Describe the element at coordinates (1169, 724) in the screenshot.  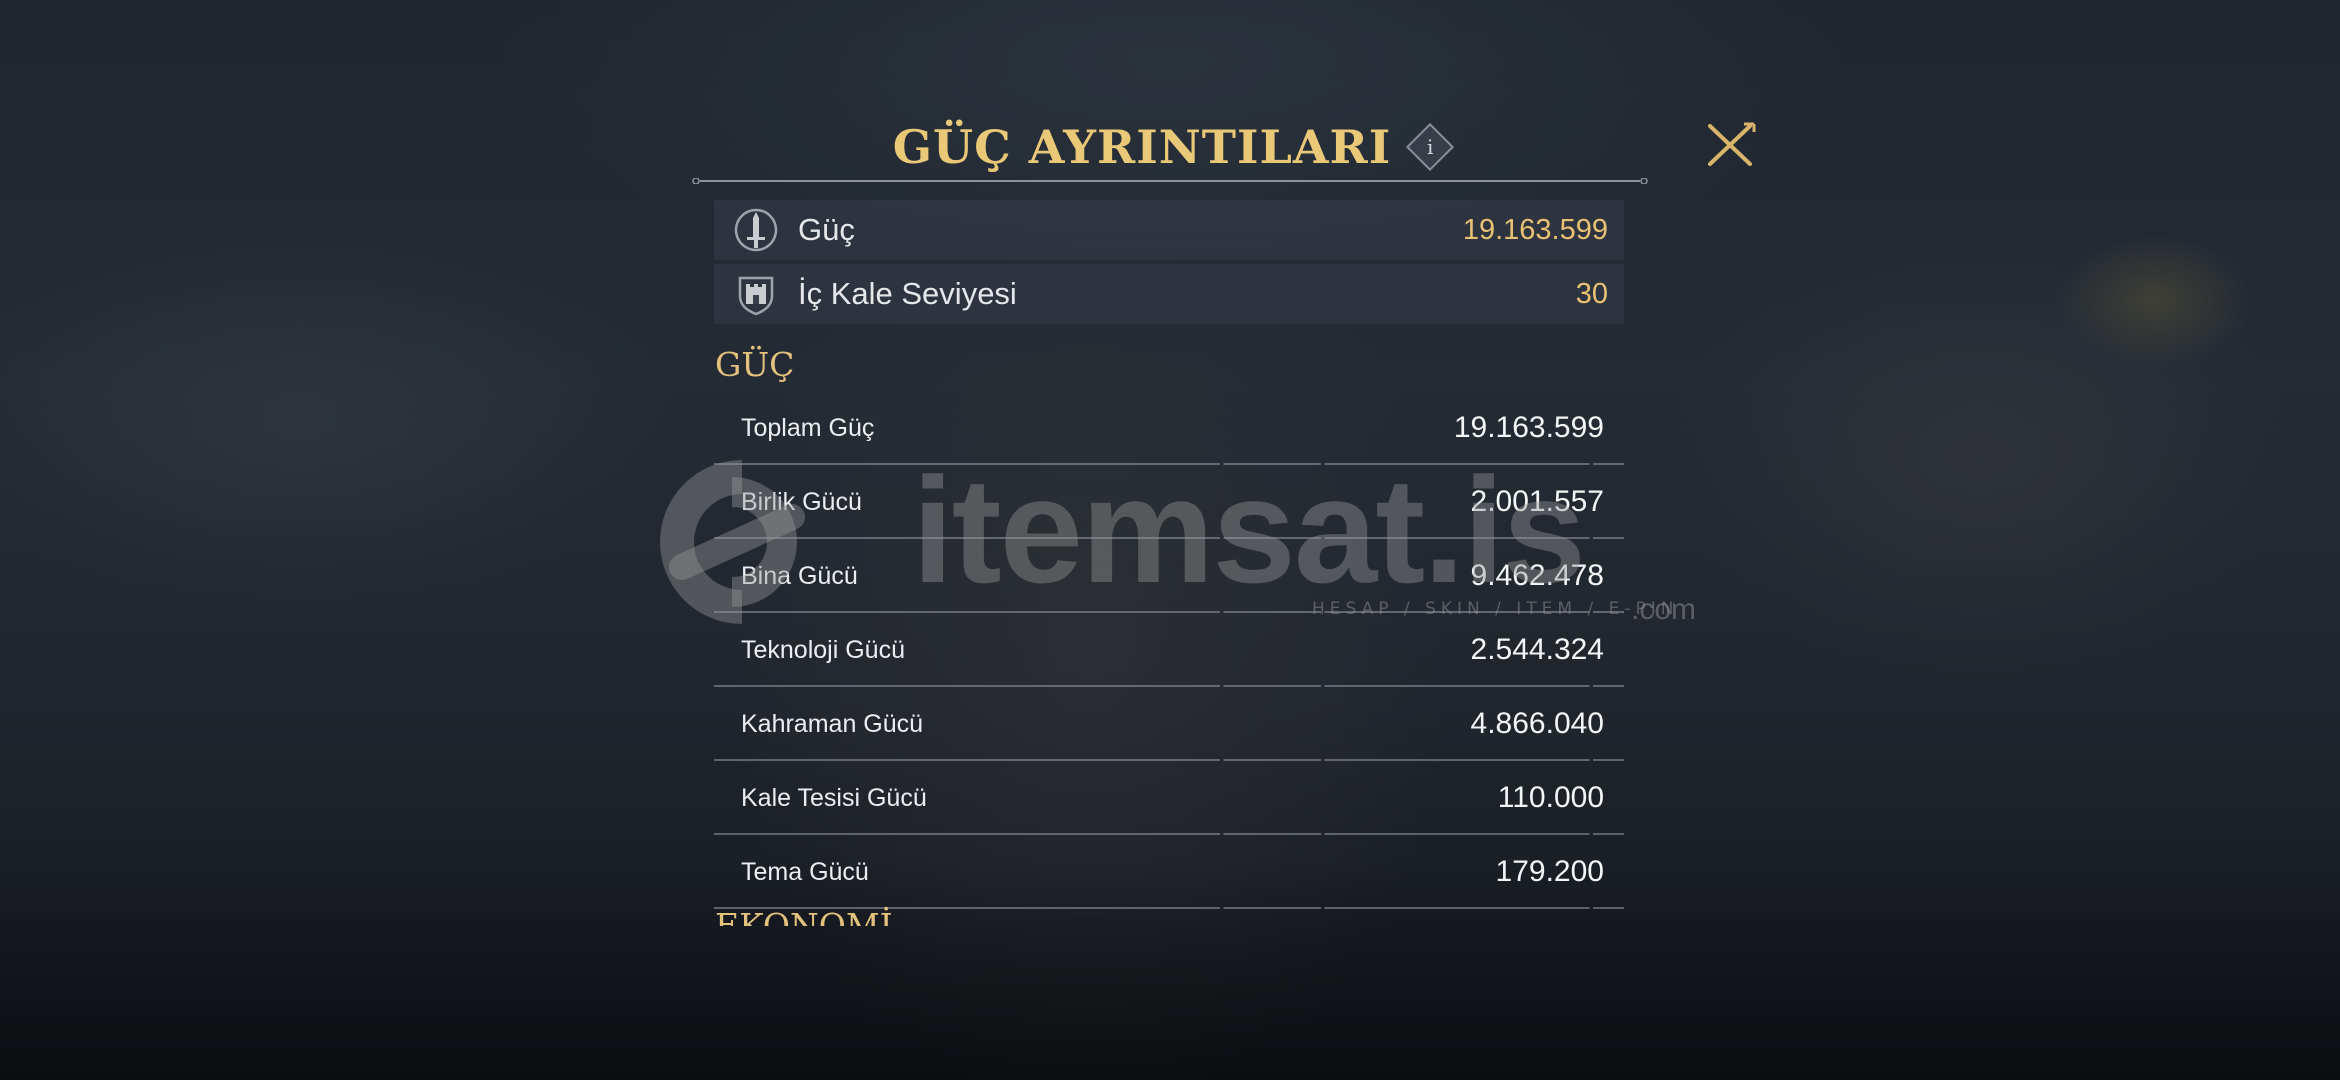
I see `stat-row-hero-power: Kahraman Gücü 4.866.040` at that location.